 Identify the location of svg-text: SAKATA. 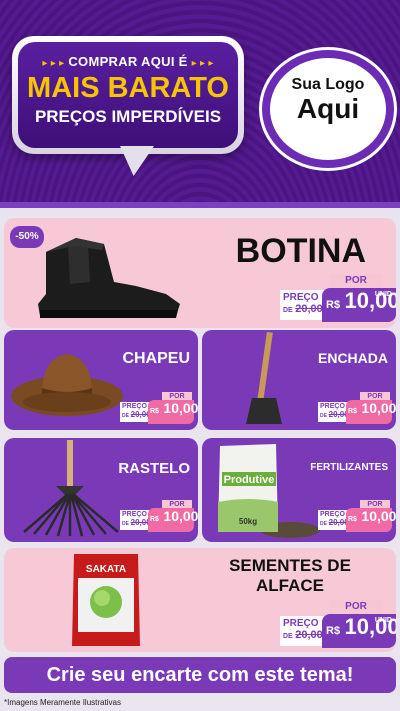
(106, 569).